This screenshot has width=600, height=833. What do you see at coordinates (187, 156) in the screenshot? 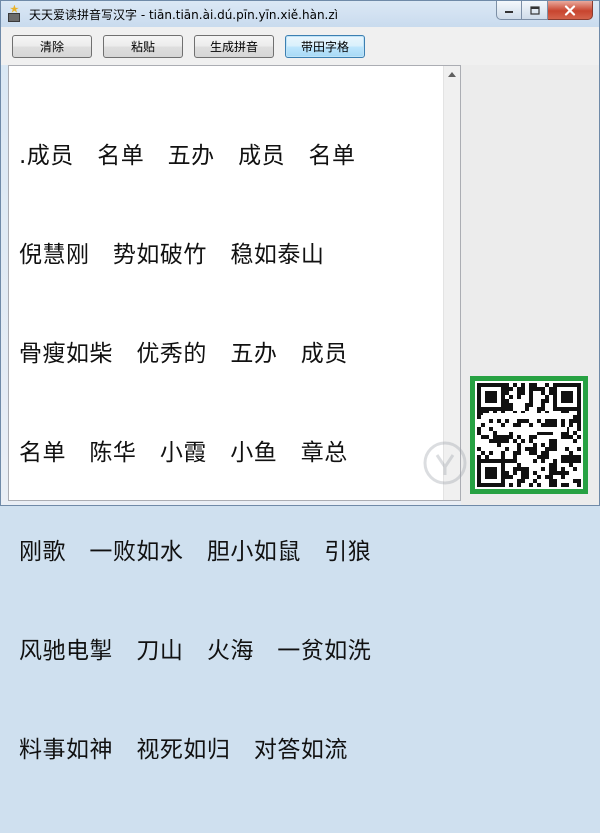
I see `text-line: .成员 名单 五办 成员 名单` at bounding box center [187, 156].